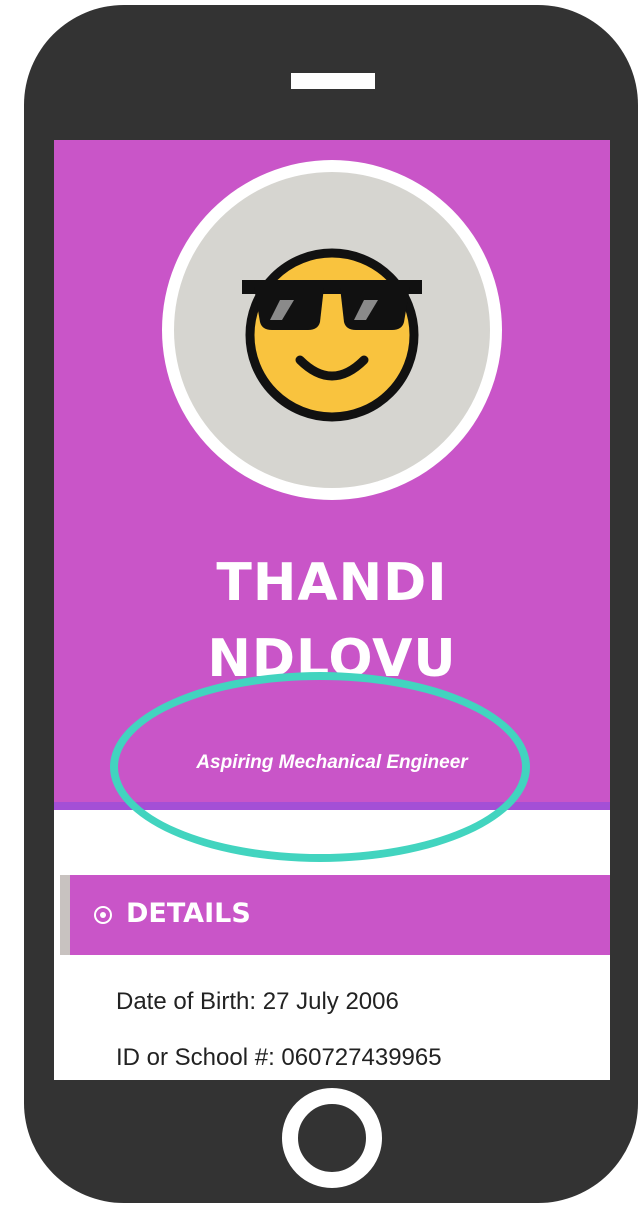 This screenshot has height=1206, width=644. Describe the element at coordinates (332, 621) in the screenshot. I see `profile-name: THANDI NDLOVU` at that location.